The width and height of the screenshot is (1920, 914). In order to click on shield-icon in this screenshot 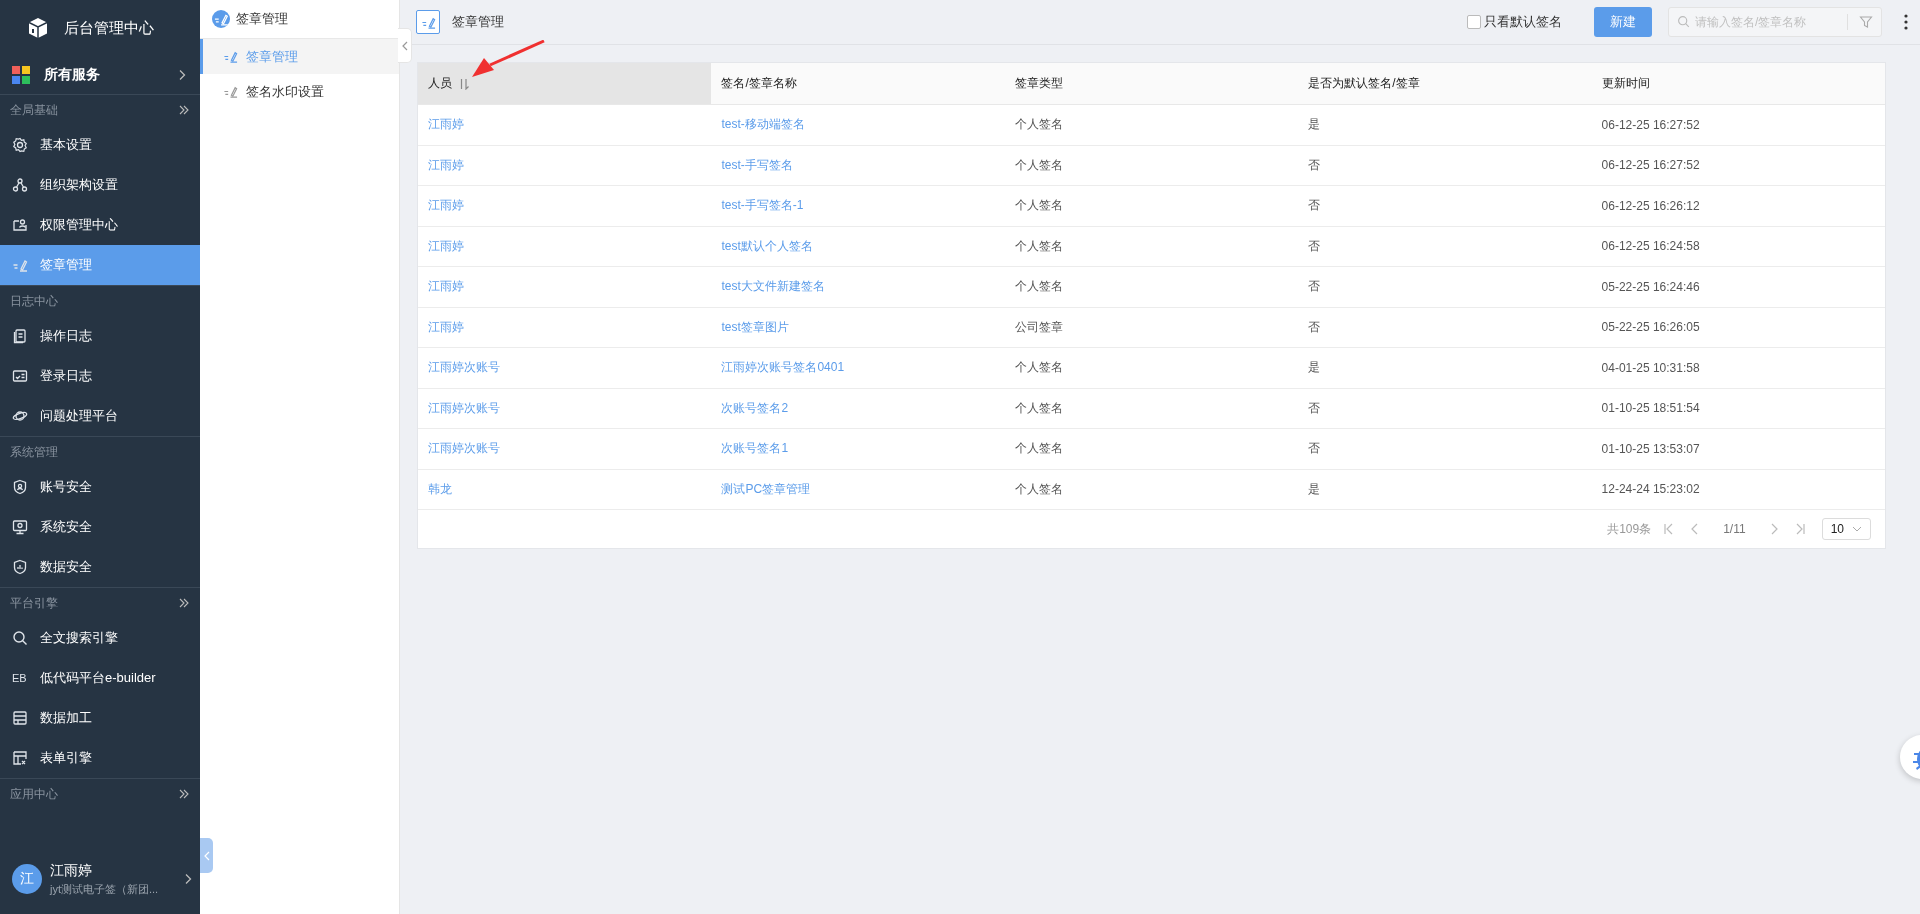, I will do `click(20, 487)`.